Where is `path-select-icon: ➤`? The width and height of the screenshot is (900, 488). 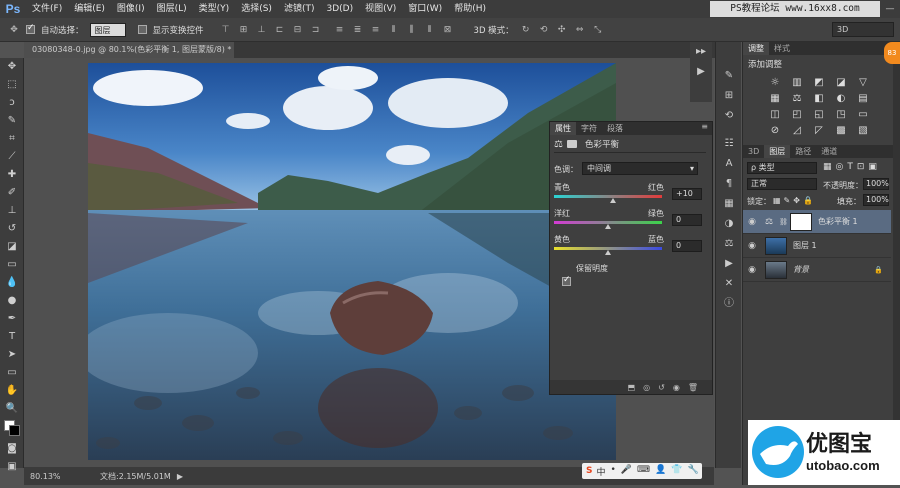 path-select-icon: ➤ is located at coordinates (12, 355).